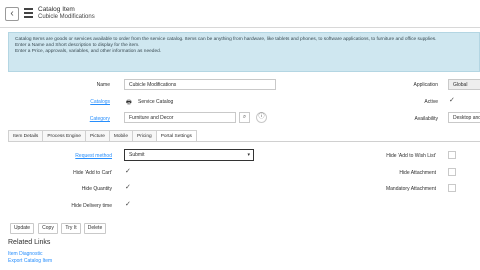 This screenshot has height=270, width=480. Describe the element at coordinates (96, 189) in the screenshot. I see `hide-quantity-label: Hide Quantity` at that location.